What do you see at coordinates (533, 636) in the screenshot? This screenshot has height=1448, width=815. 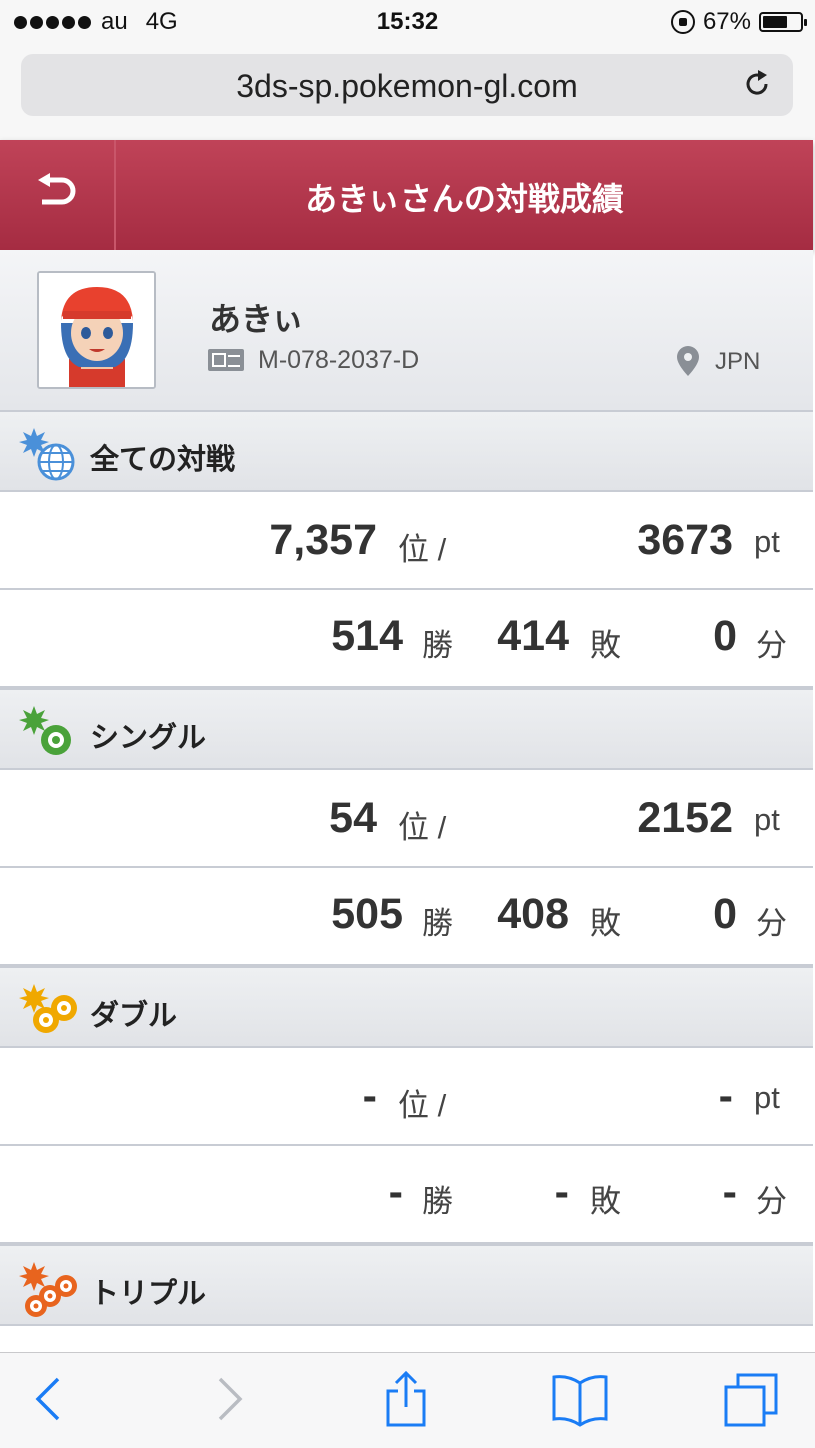 I see `losses-value: 414` at bounding box center [533, 636].